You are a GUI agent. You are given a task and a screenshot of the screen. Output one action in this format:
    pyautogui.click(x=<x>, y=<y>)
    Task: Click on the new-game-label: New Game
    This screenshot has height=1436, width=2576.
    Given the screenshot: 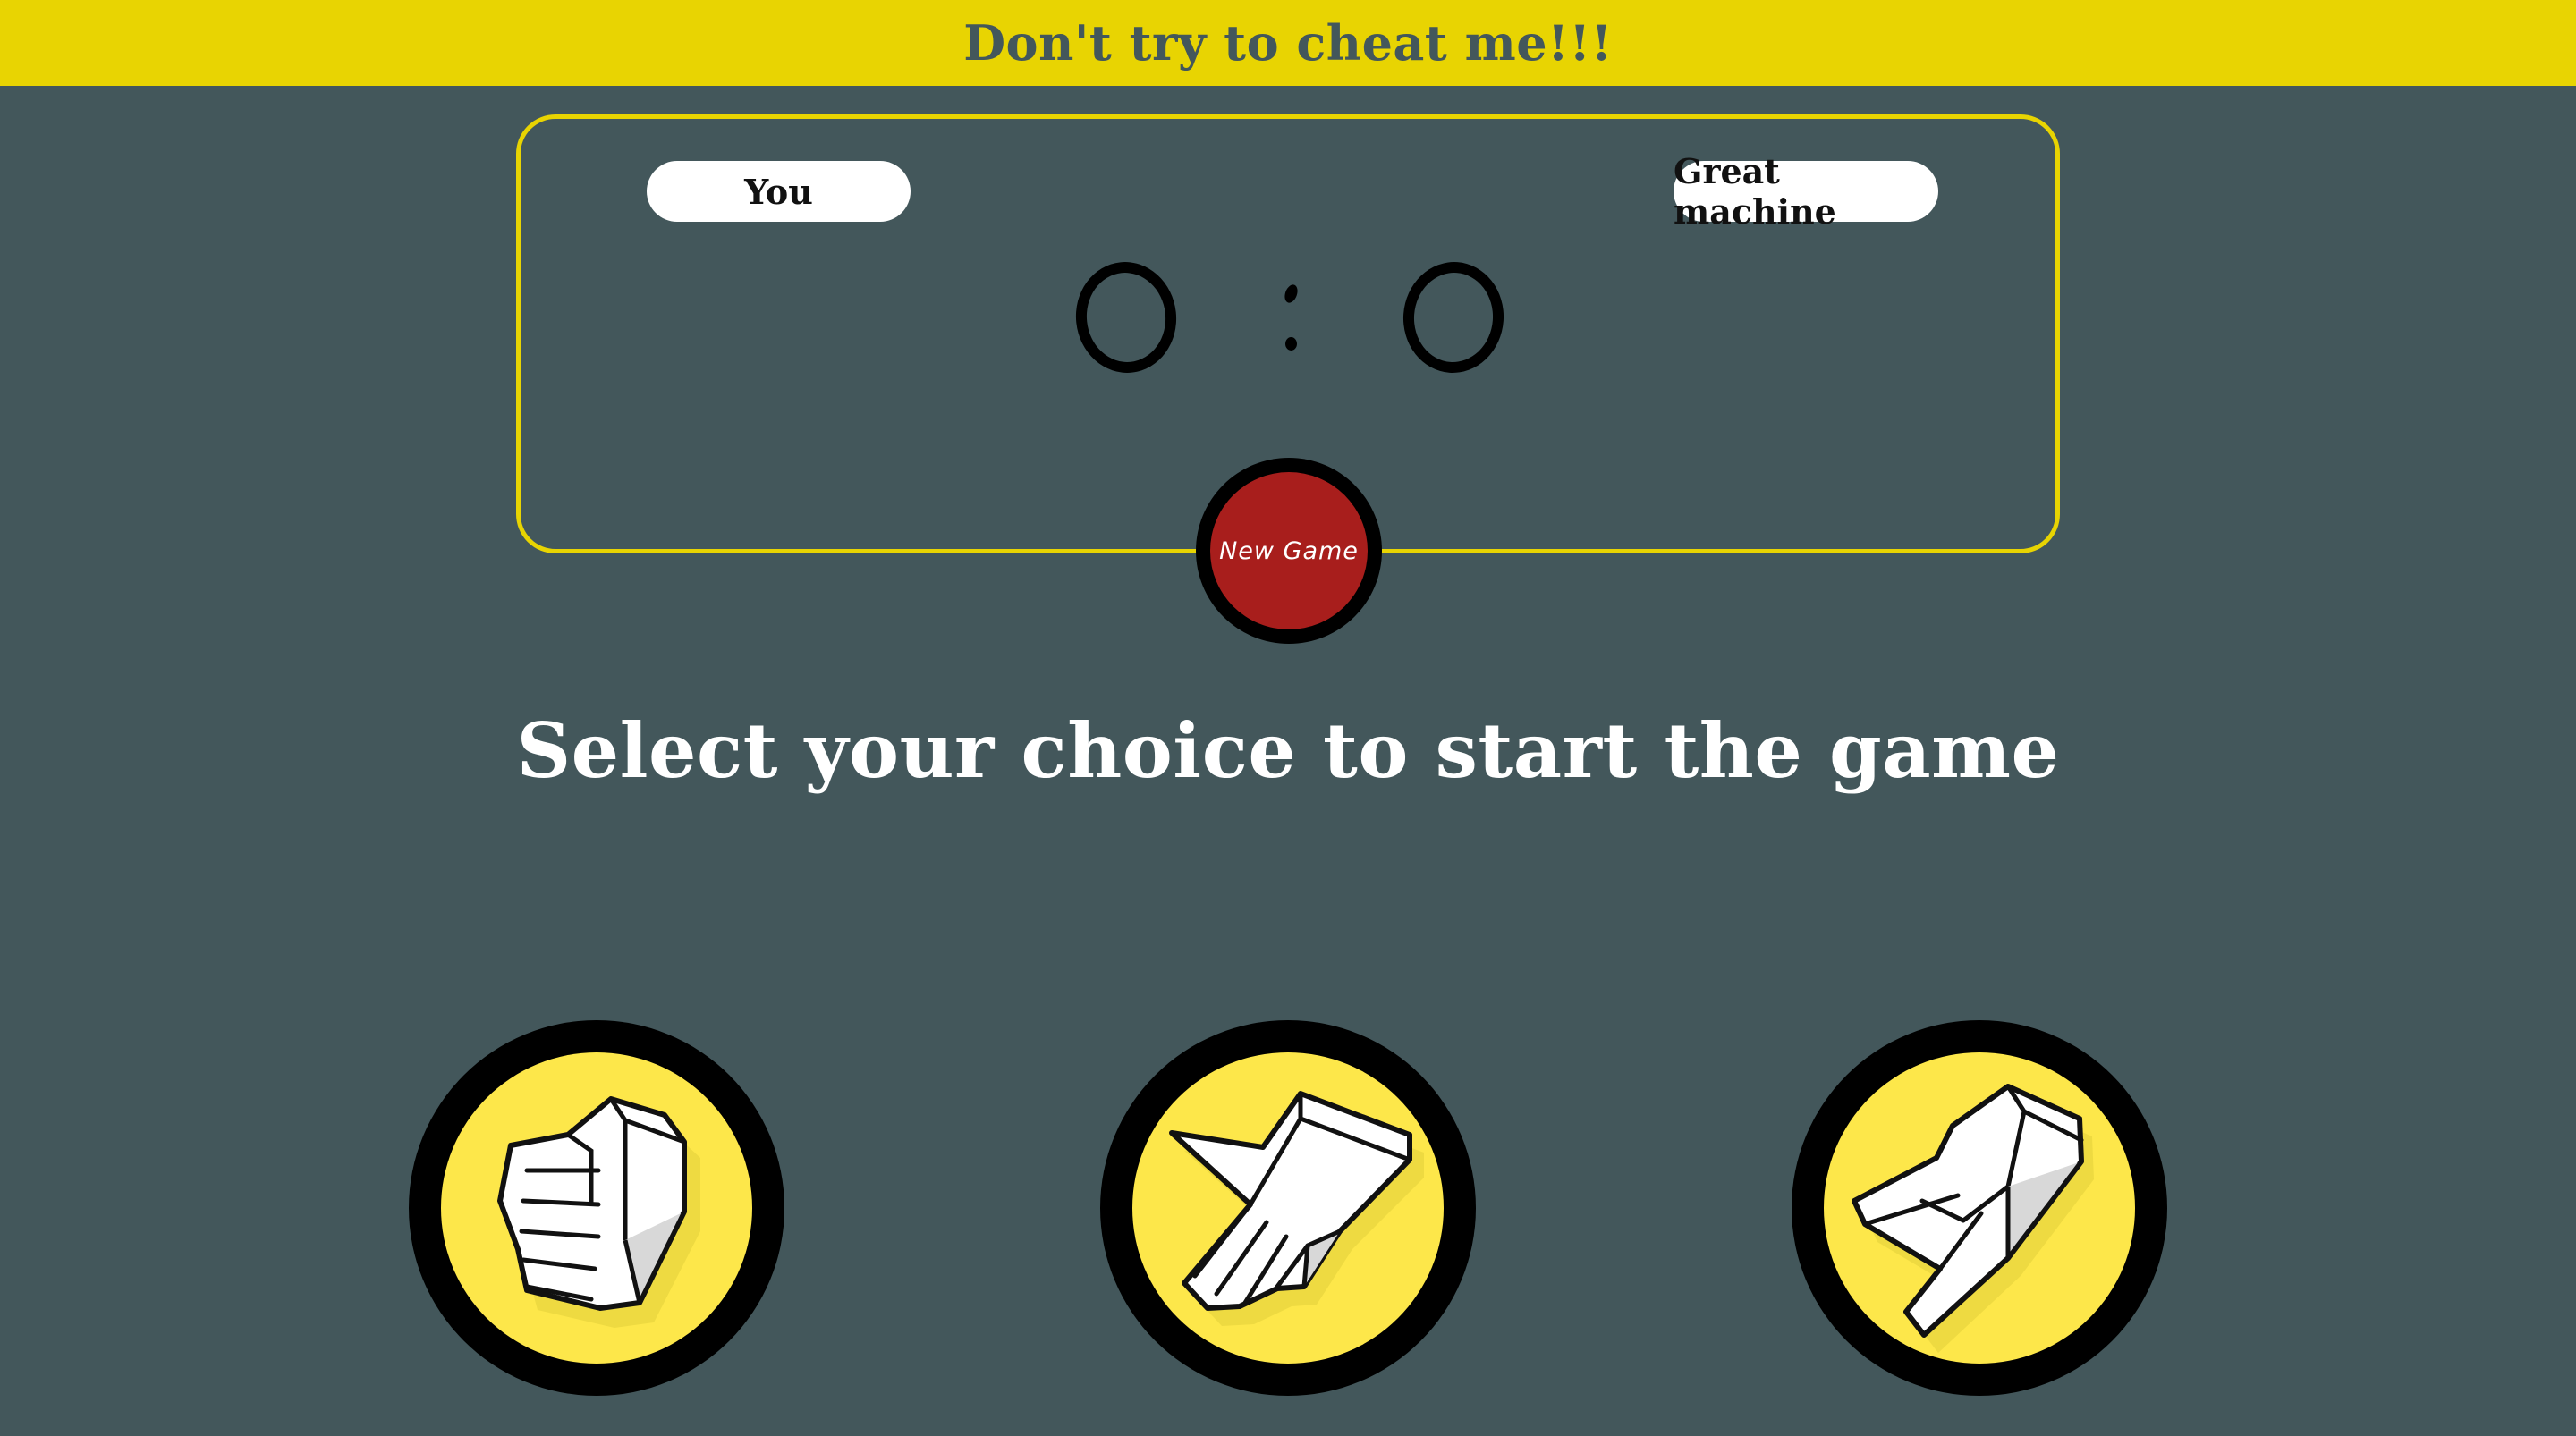 What is the action you would take?
    pyautogui.click(x=1289, y=550)
    